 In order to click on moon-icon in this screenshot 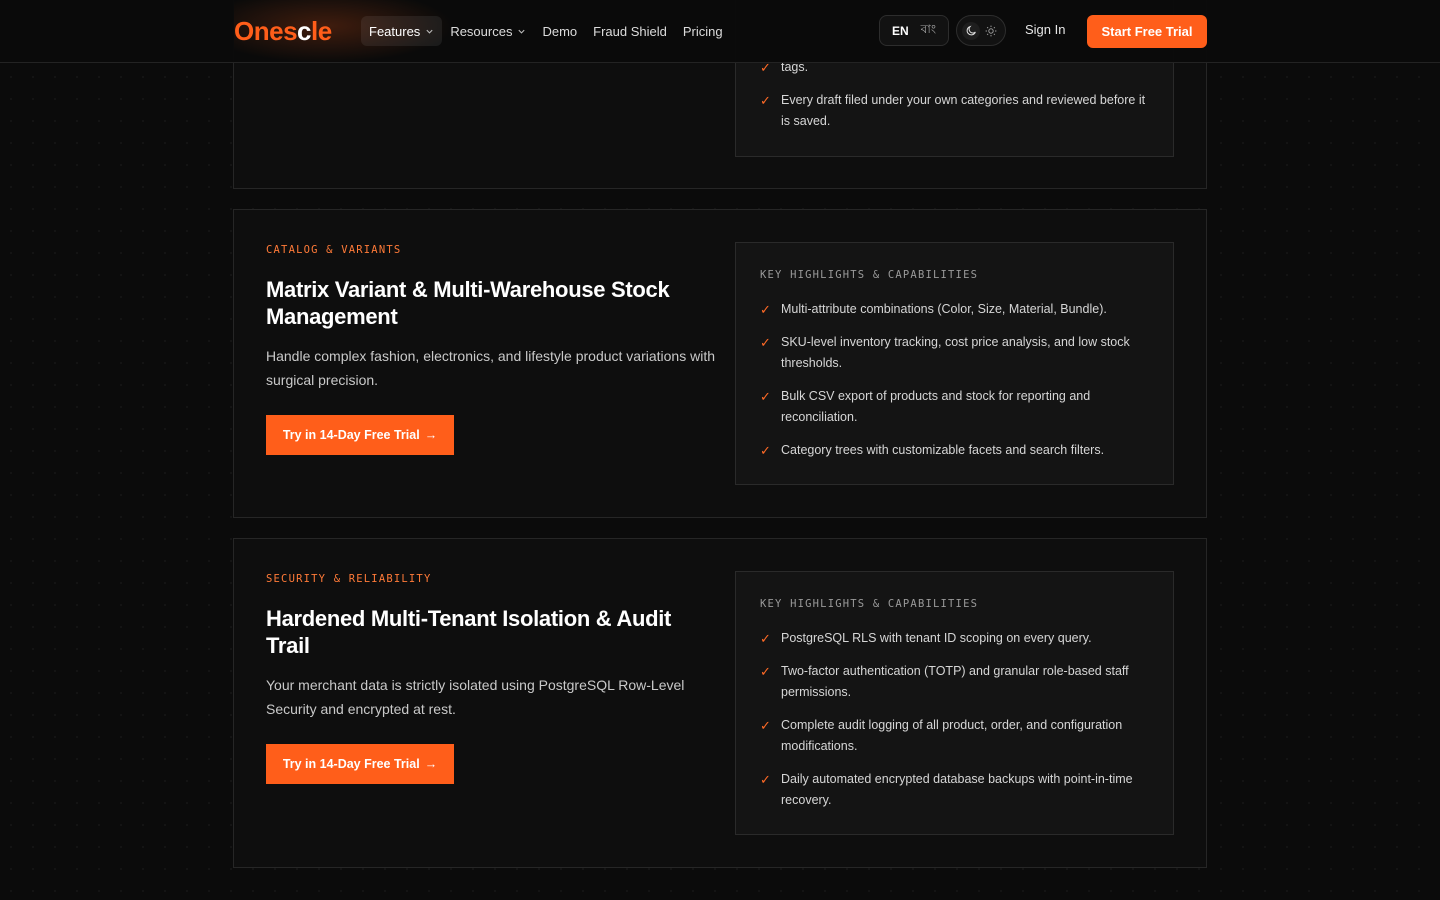, I will do `click(971, 30)`.